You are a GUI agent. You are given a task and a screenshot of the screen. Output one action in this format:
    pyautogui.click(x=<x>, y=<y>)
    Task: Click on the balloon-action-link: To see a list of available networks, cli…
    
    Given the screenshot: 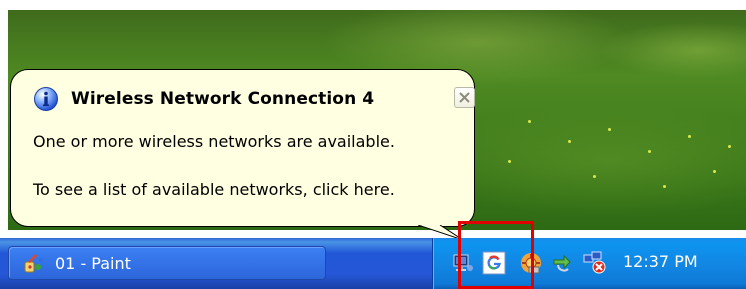 What is the action you would take?
    pyautogui.click(x=214, y=189)
    